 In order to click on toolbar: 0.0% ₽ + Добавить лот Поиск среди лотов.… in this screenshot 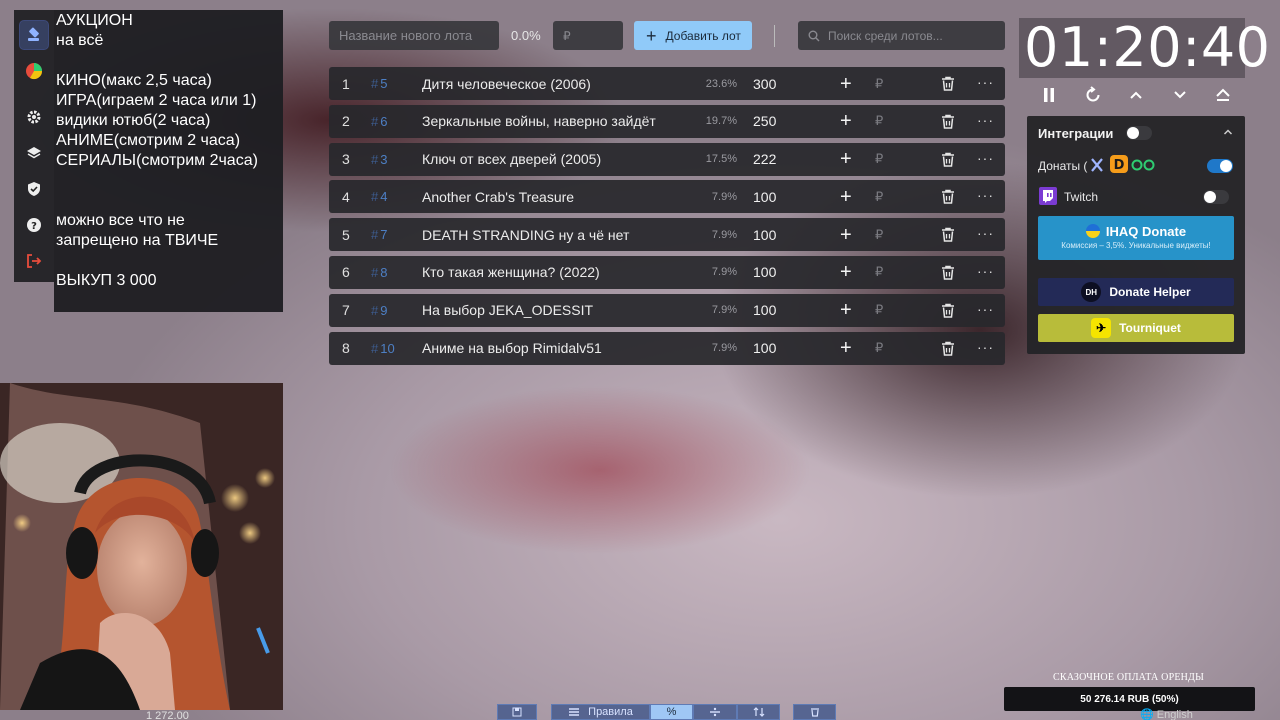, I will do `click(667, 35)`.